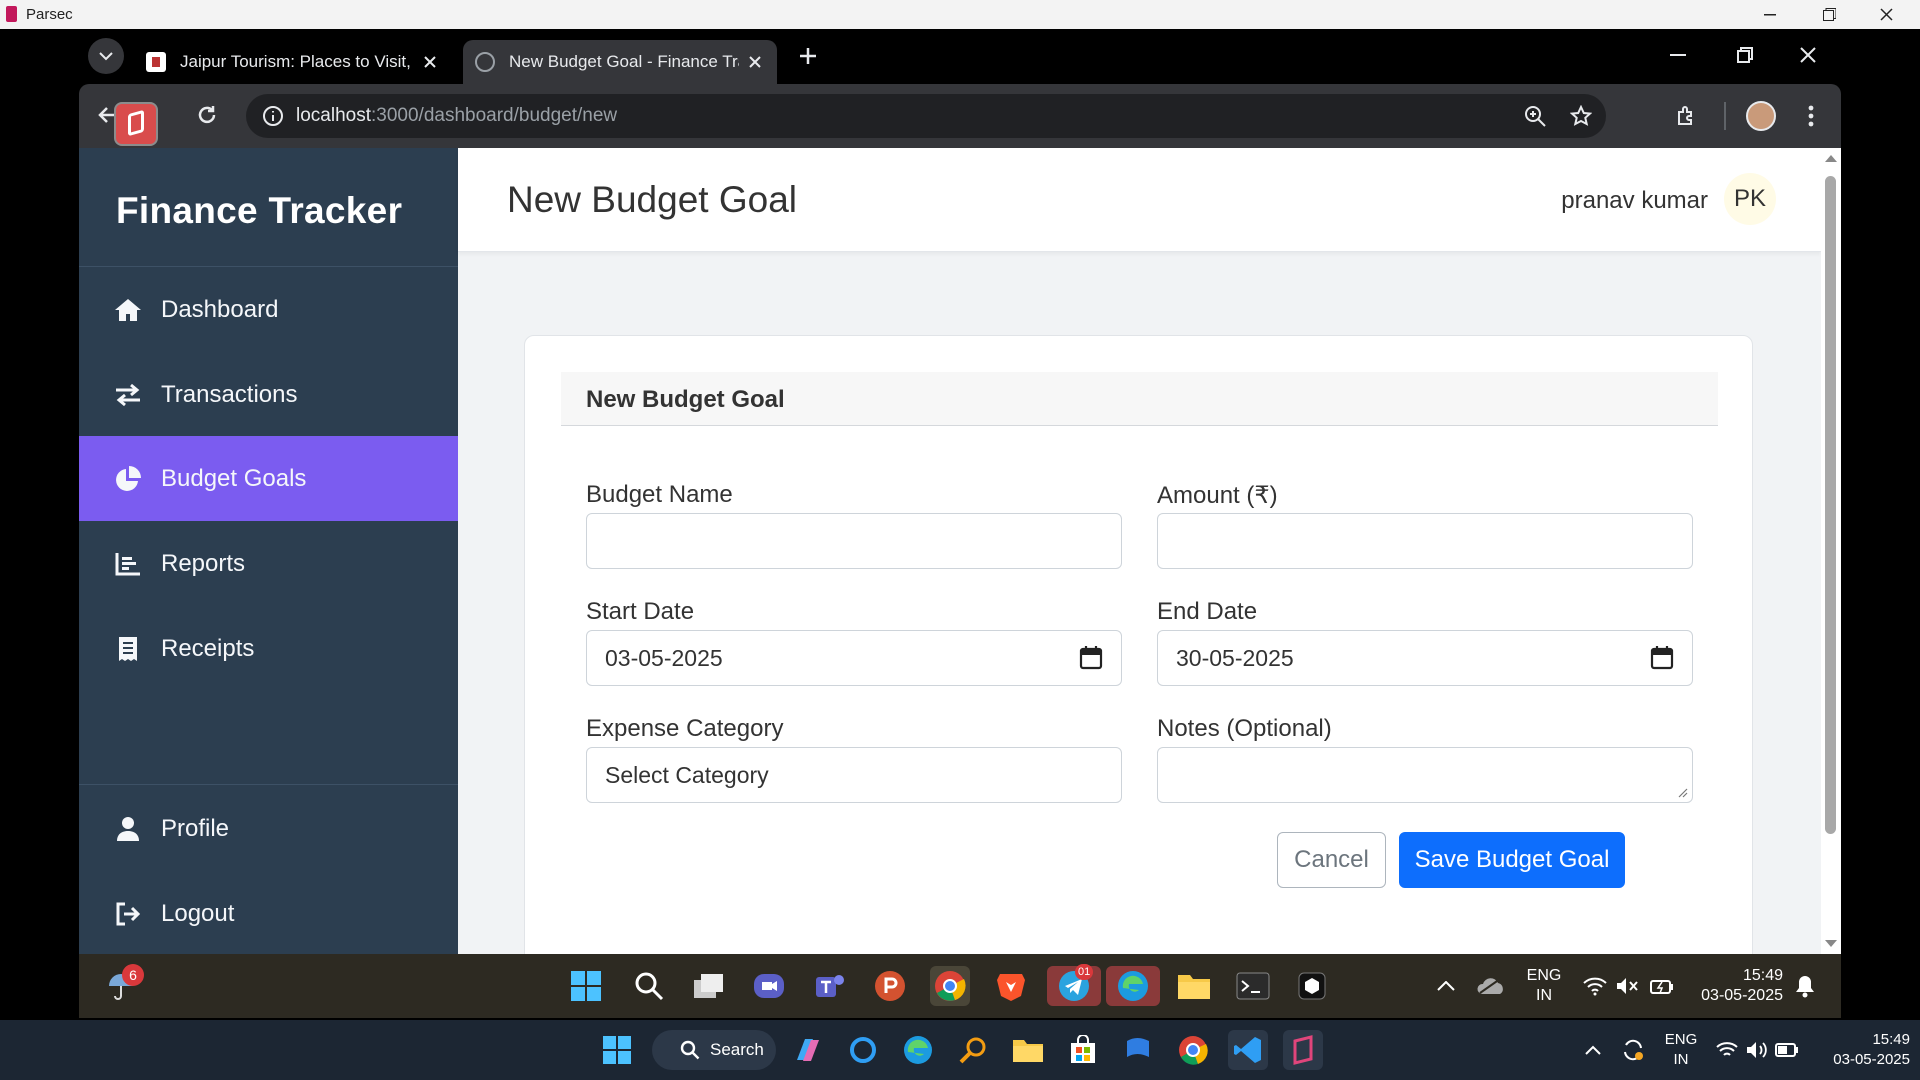  Describe the element at coordinates (830, 986) in the screenshot. I see `teams-icon` at that location.